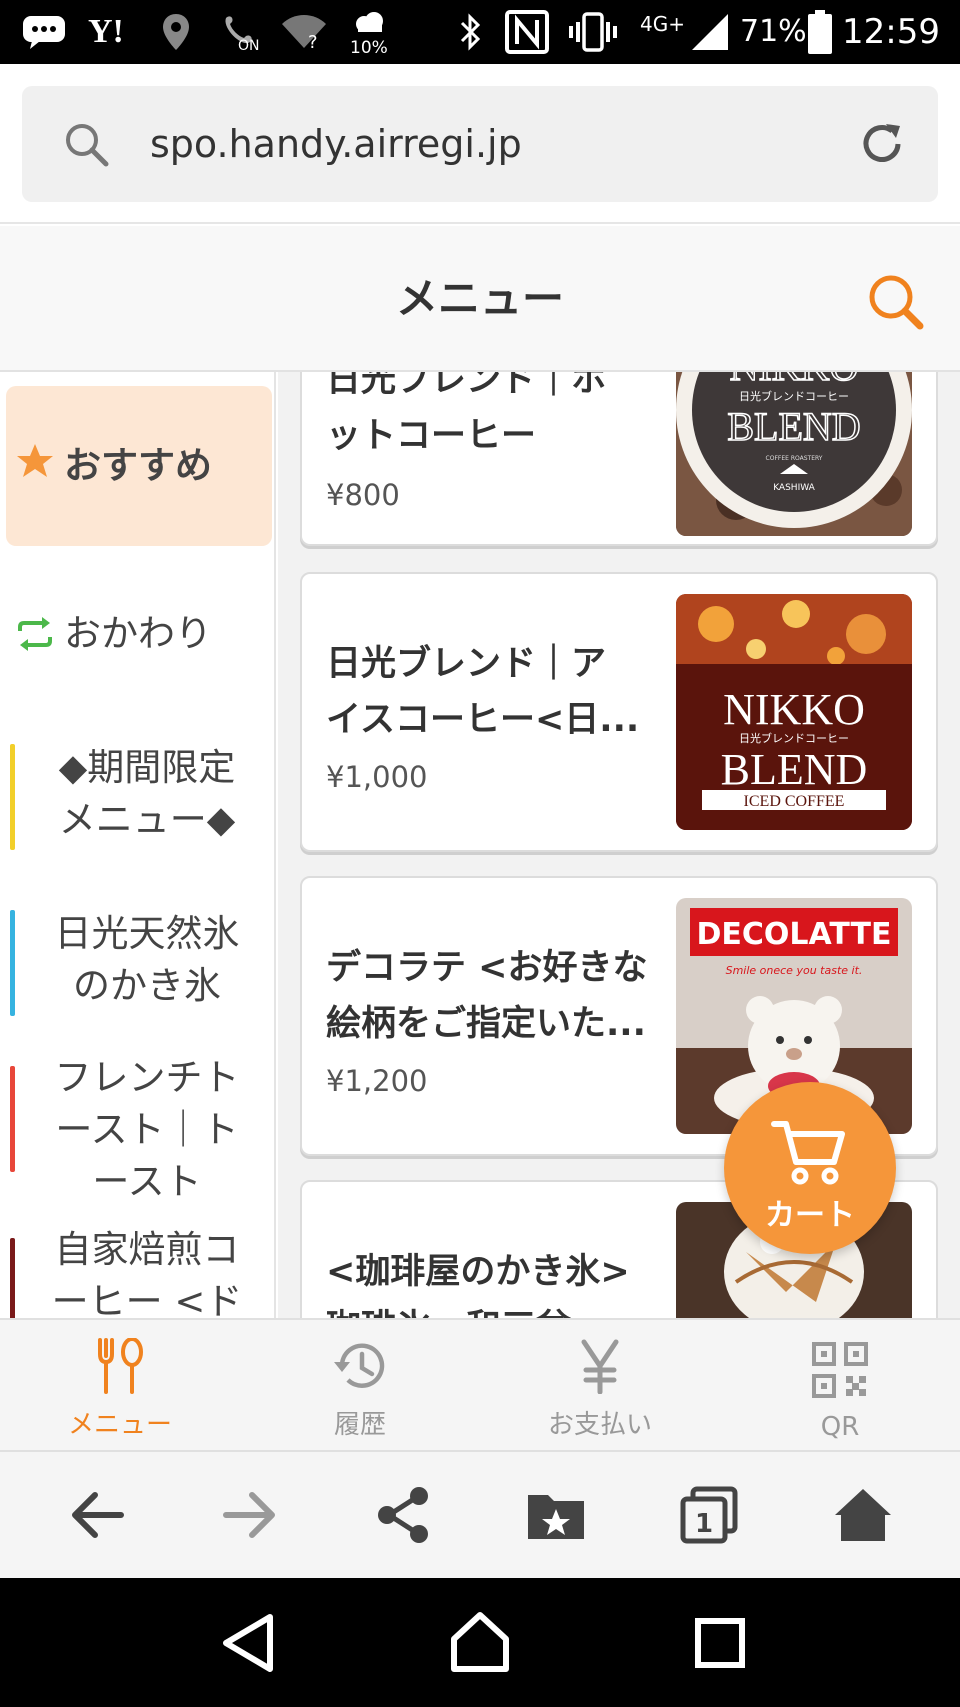 The image size is (960, 1707). I want to click on category-label: のかき氷, so click(147, 985).